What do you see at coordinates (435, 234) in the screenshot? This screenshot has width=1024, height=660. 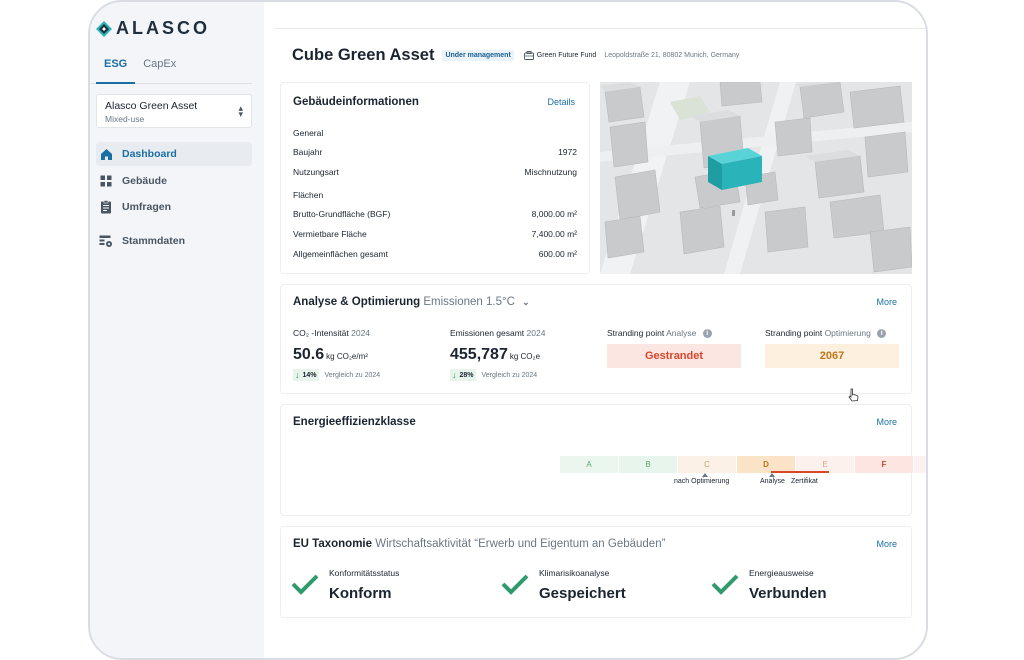 I see `info-row: Vermietbare Fläche 7,400.00 m²` at bounding box center [435, 234].